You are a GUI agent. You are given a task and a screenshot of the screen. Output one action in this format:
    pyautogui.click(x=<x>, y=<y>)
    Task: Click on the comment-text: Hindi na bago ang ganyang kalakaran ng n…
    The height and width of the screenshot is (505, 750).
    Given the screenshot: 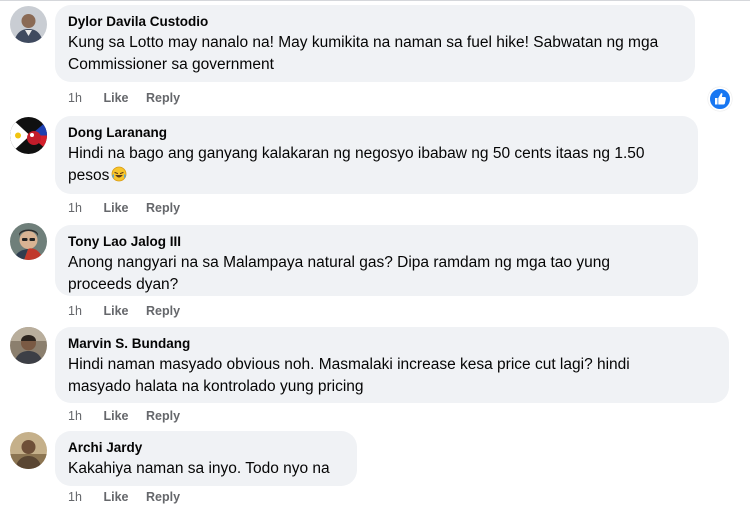 What is the action you would take?
    pyautogui.click(x=376, y=165)
    